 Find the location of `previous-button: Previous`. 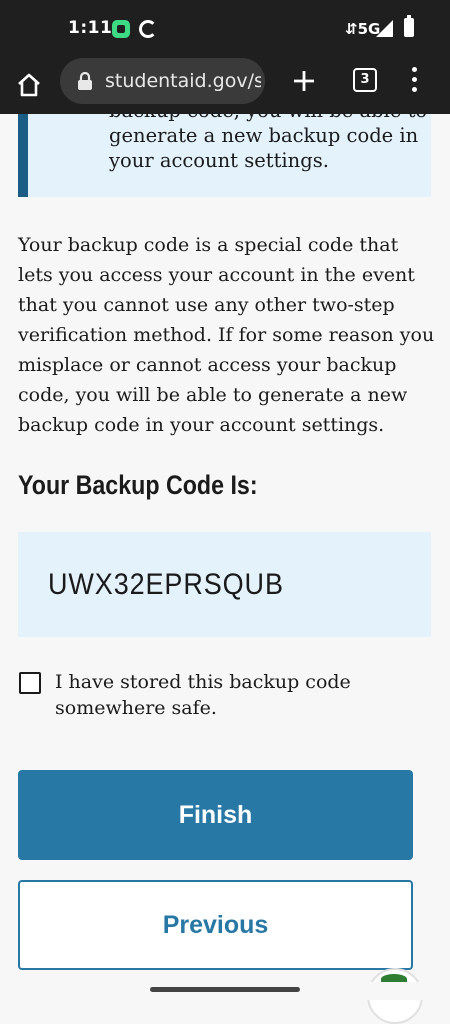

previous-button: Previous is located at coordinates (215, 925).